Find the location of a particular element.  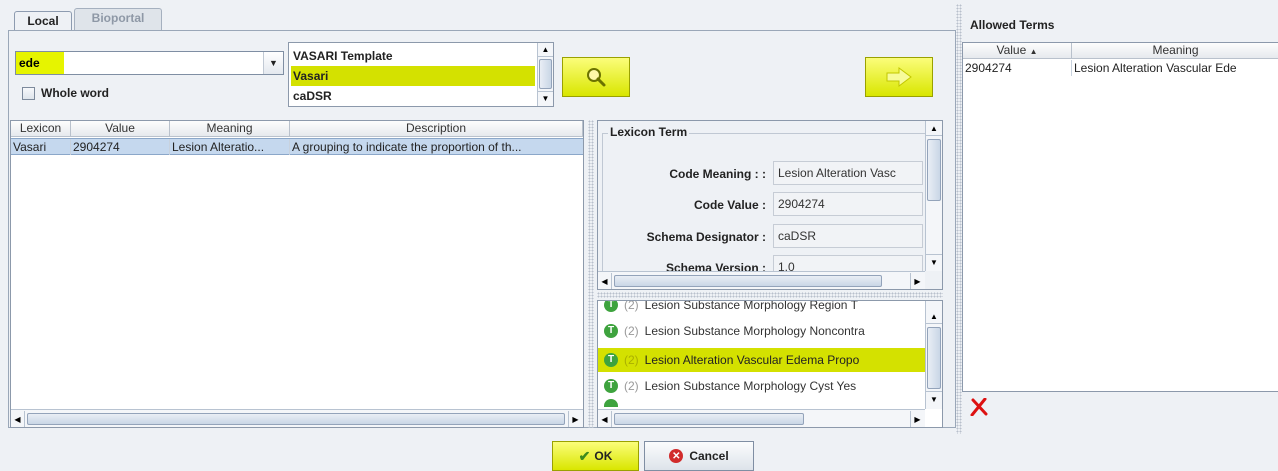

chevron-down-icon: ▼ is located at coordinates (273, 63).